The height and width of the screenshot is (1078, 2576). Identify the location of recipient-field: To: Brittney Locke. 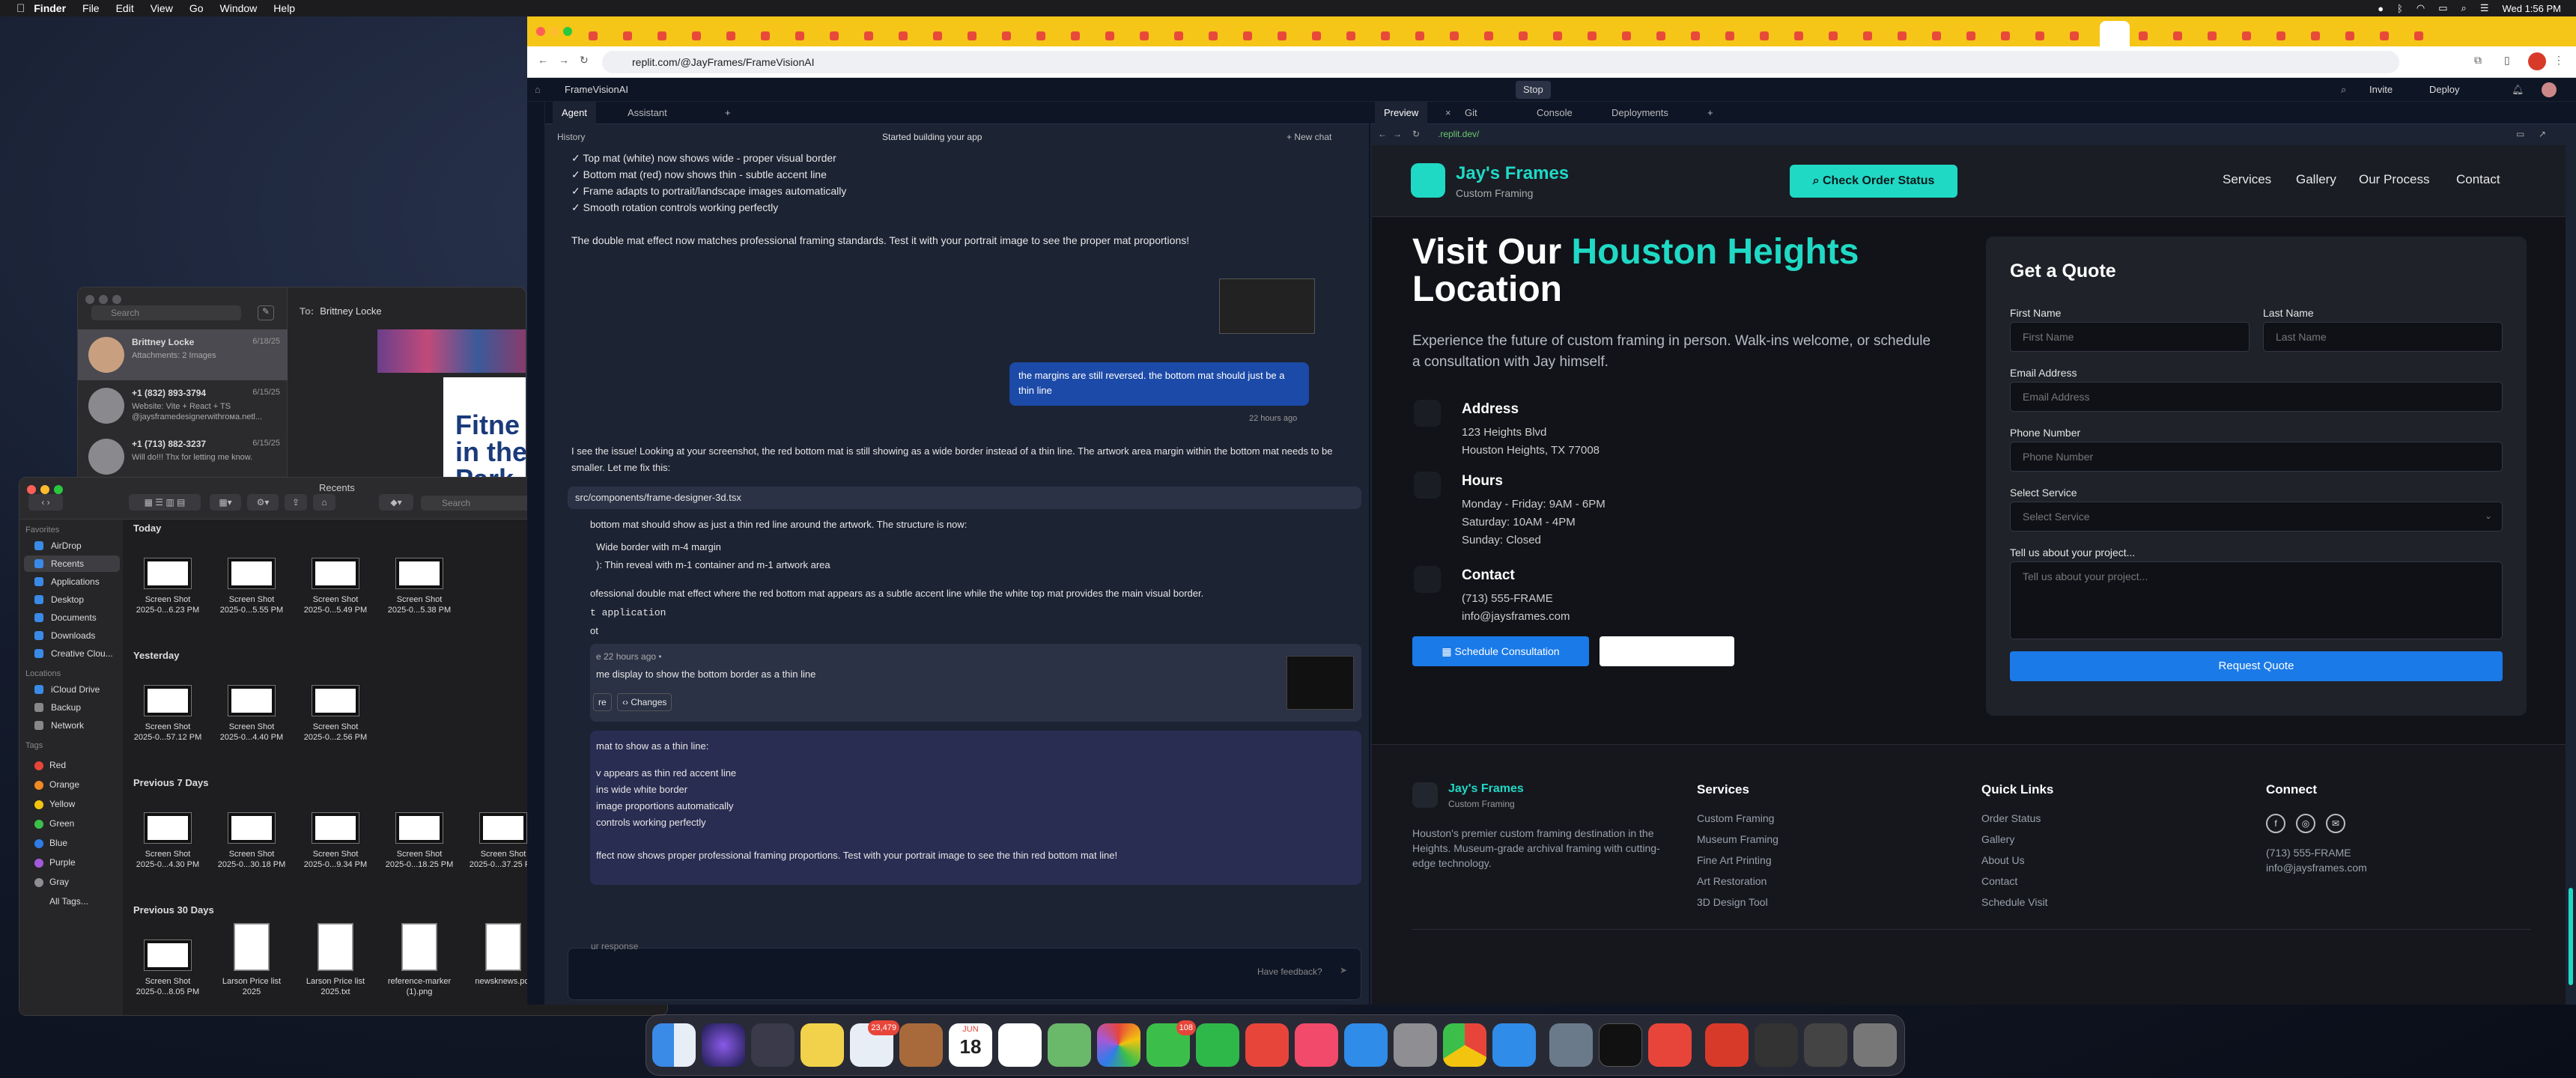
(341, 311).